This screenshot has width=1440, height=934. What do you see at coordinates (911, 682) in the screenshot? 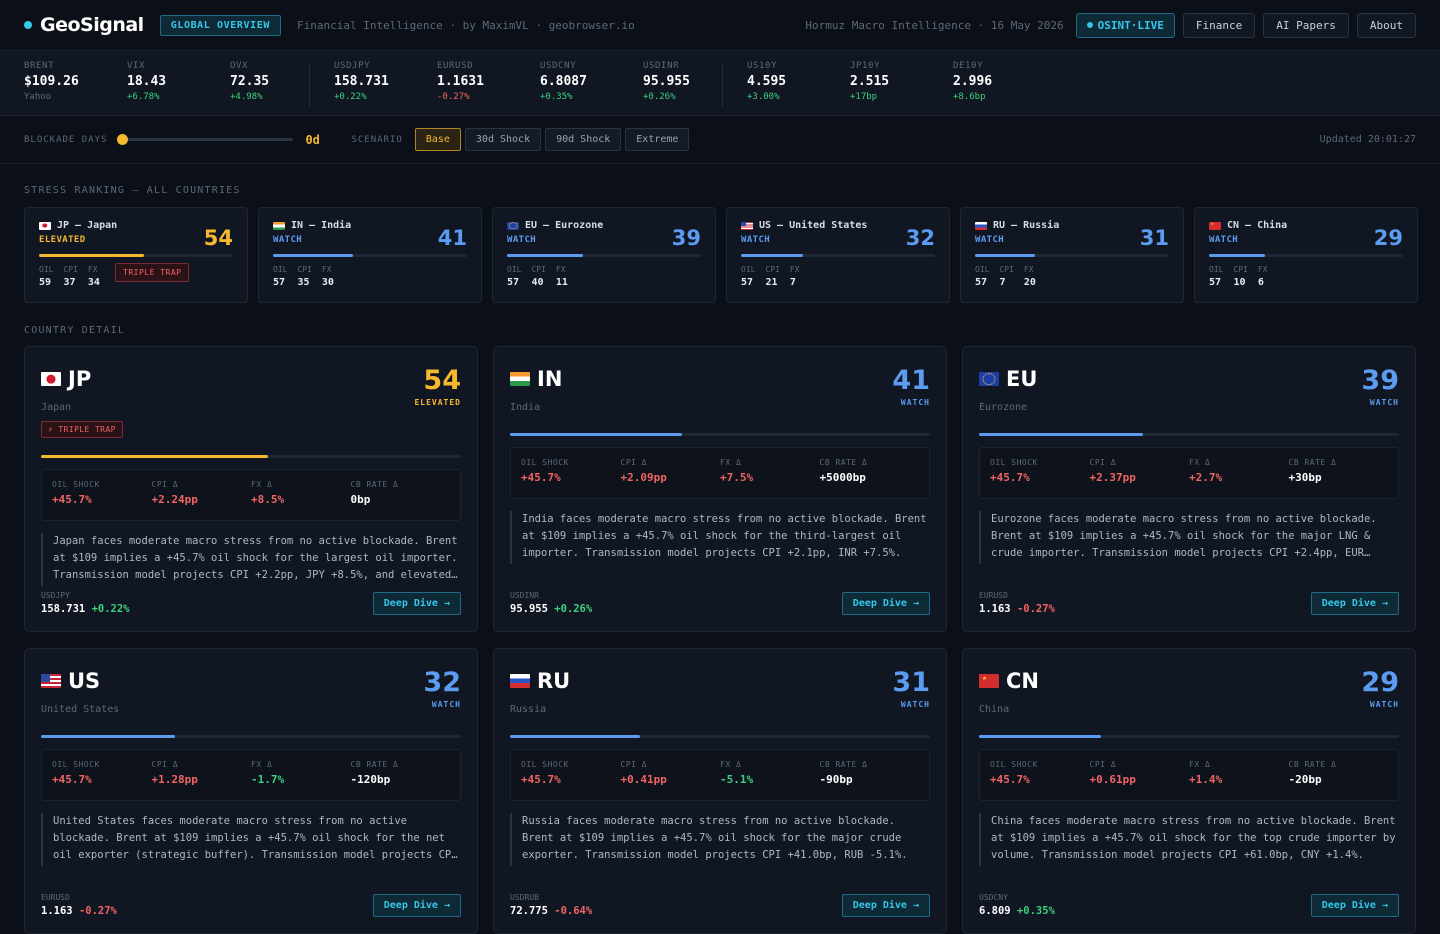
I see `stress-score-value: 31` at bounding box center [911, 682].